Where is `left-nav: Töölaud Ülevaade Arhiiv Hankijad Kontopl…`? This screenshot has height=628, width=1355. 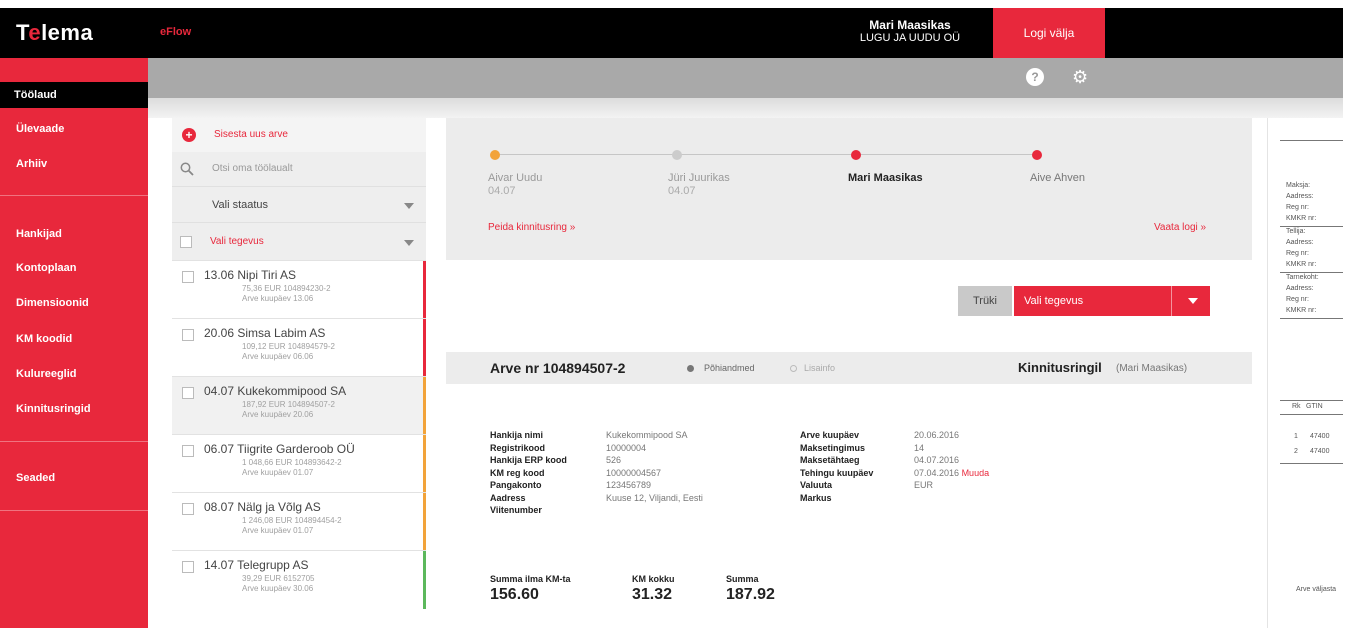
left-nav: Töölaud Ülevaade Arhiiv Hankijad Kontopl… is located at coordinates (79, 343).